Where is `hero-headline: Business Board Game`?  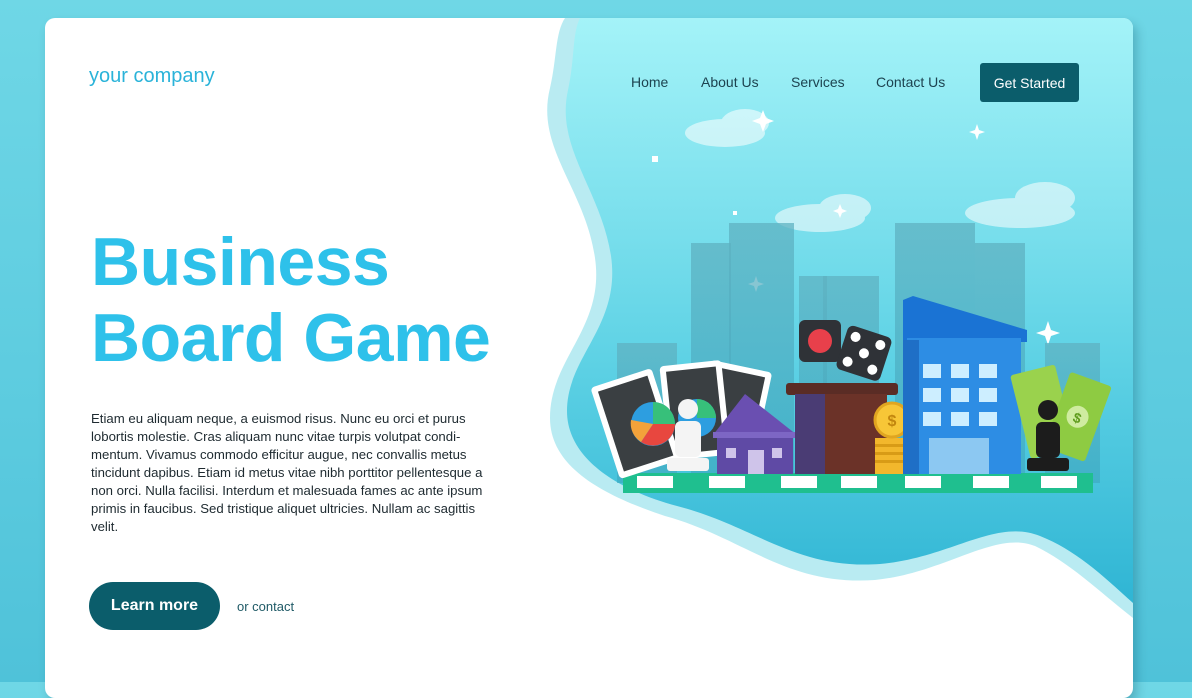 hero-headline: Business Board Game is located at coordinates (291, 300).